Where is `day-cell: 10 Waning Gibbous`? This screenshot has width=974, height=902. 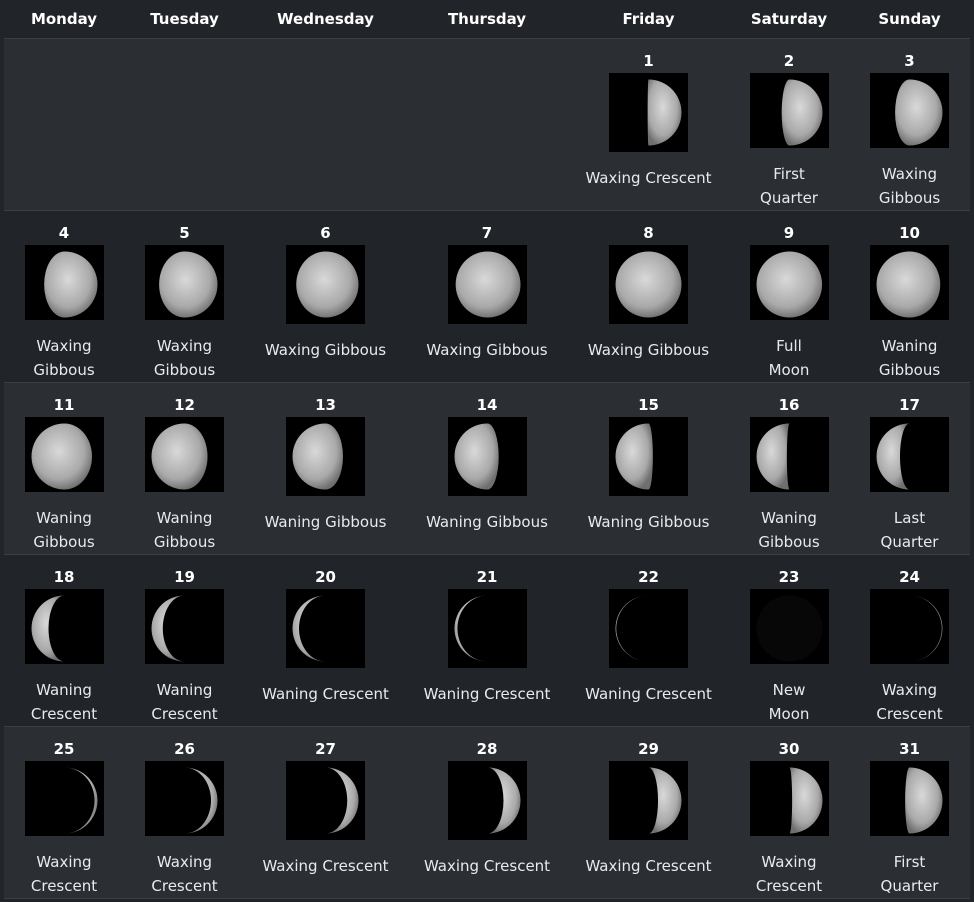 day-cell: 10 Waning Gibbous is located at coordinates (909, 296).